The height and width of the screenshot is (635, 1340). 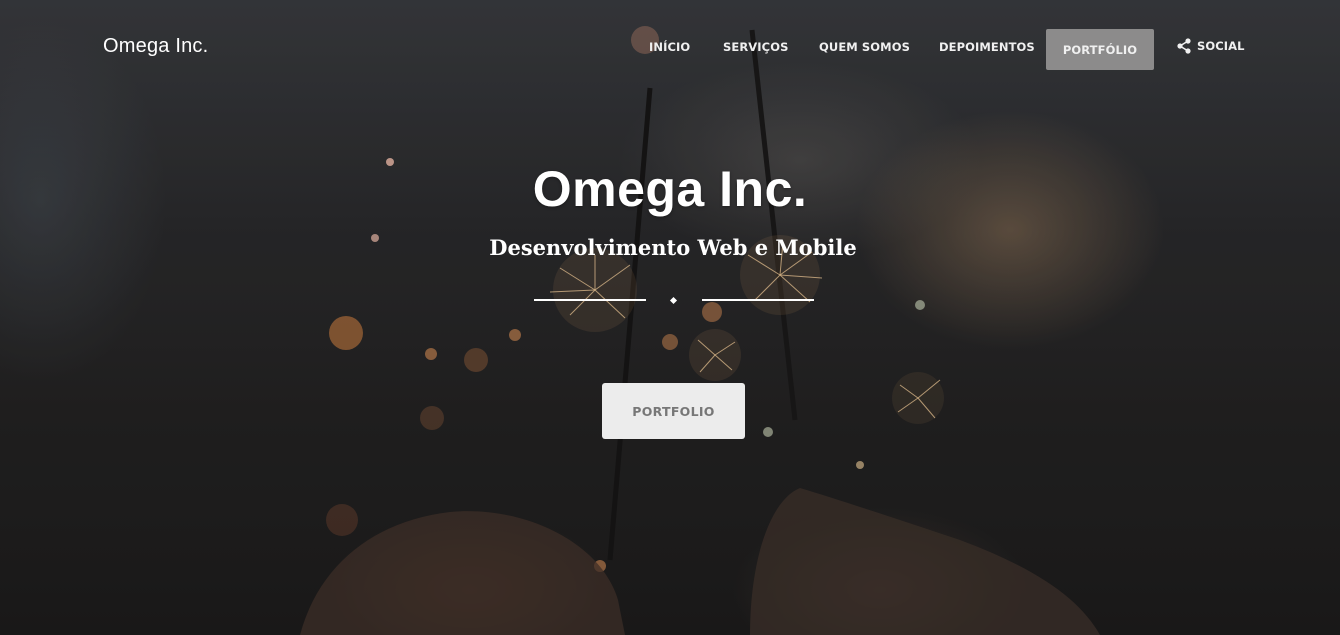 I want to click on brand-logo-link: Omega Inc., so click(x=155, y=46).